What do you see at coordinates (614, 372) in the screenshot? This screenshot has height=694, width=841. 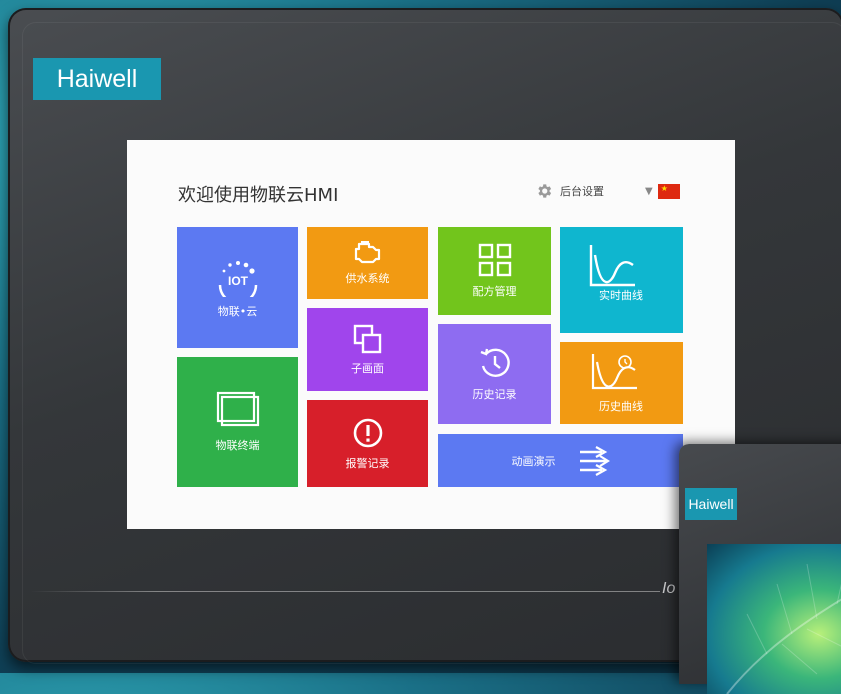 I see `history-chart-icon` at bounding box center [614, 372].